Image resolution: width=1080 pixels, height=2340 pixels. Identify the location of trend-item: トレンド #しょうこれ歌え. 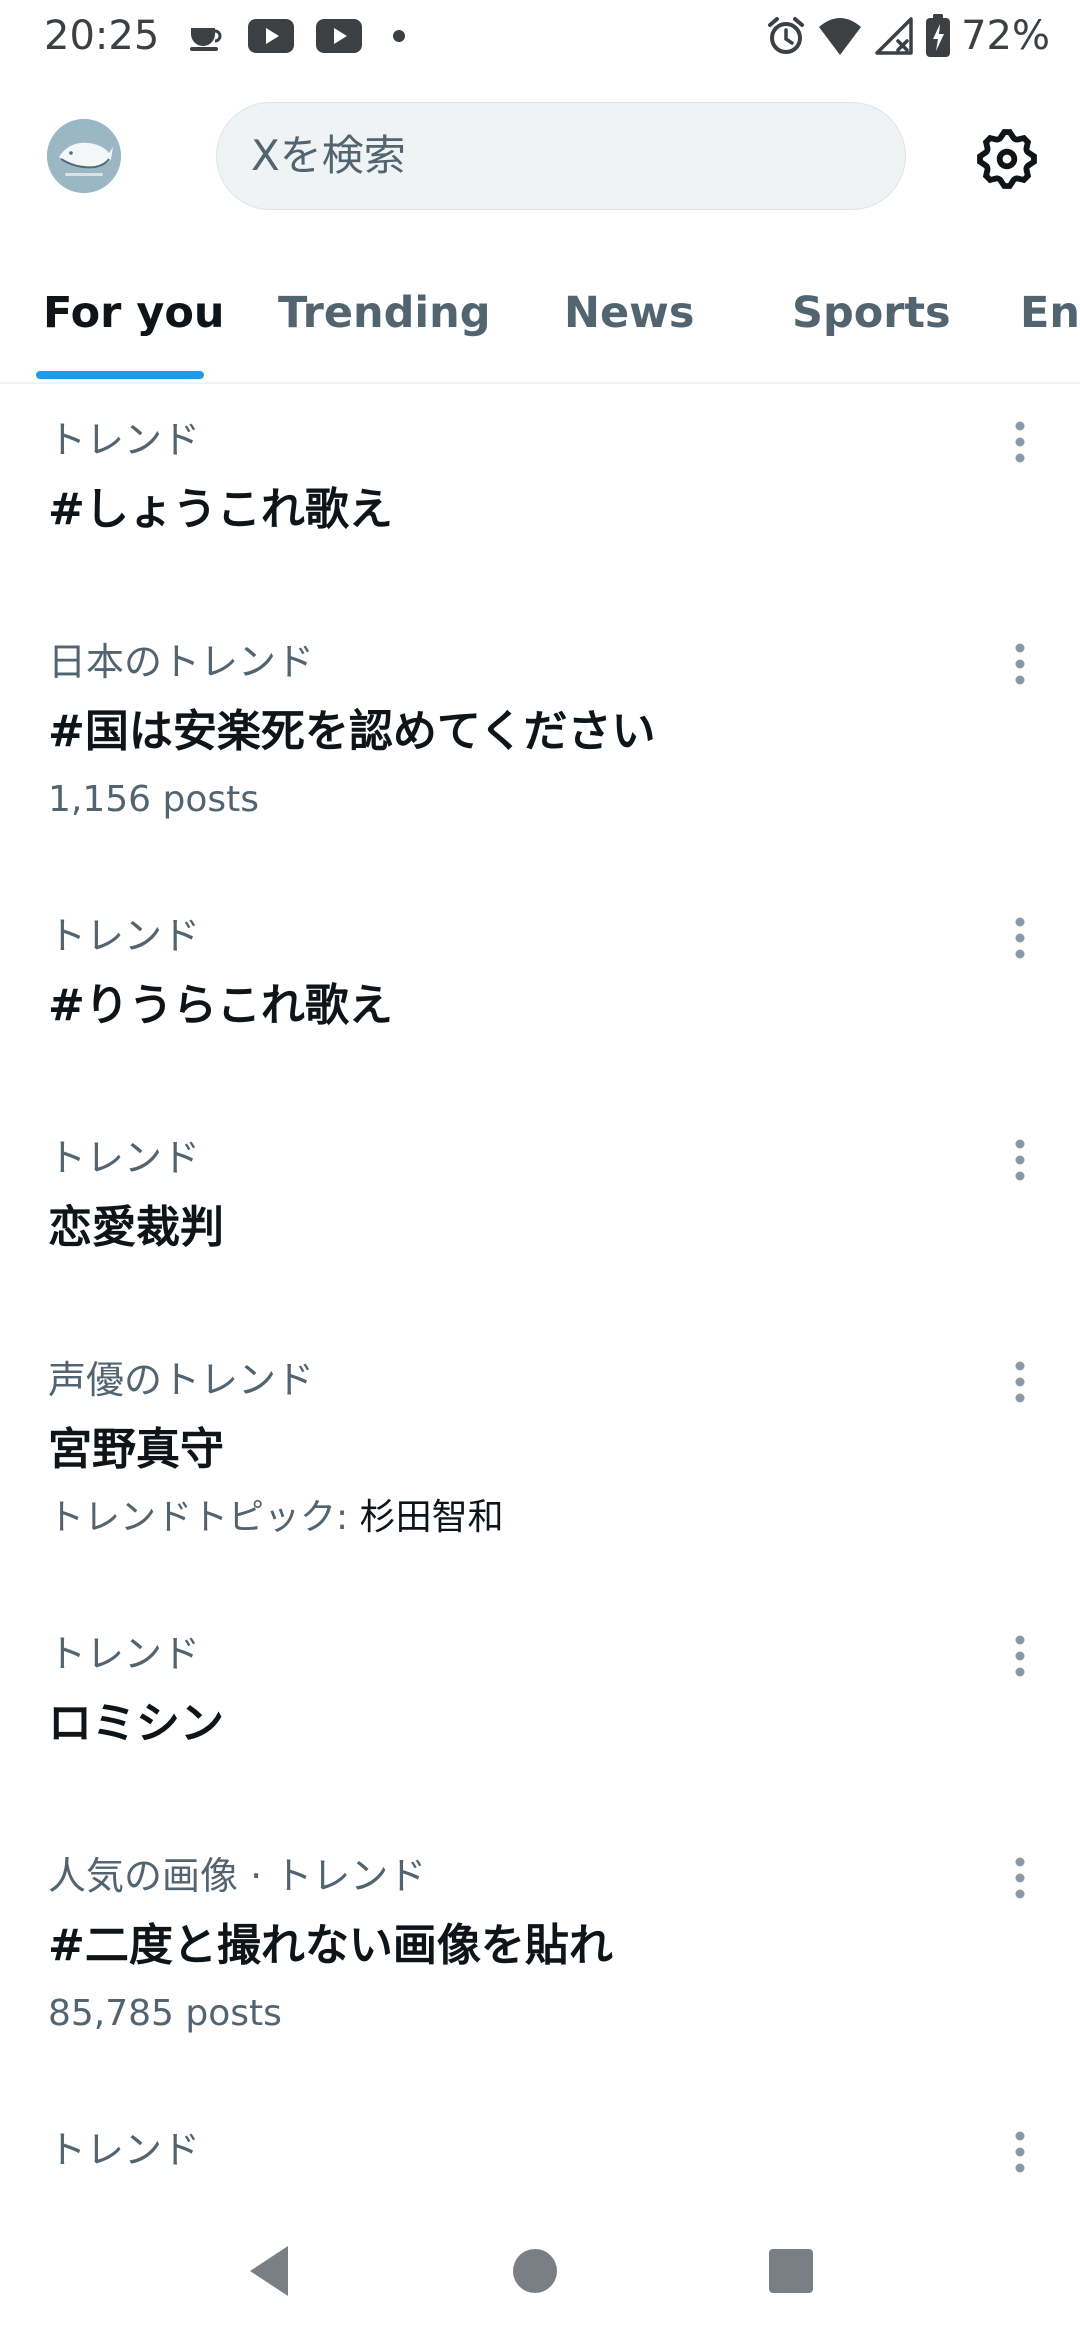
(540, 495).